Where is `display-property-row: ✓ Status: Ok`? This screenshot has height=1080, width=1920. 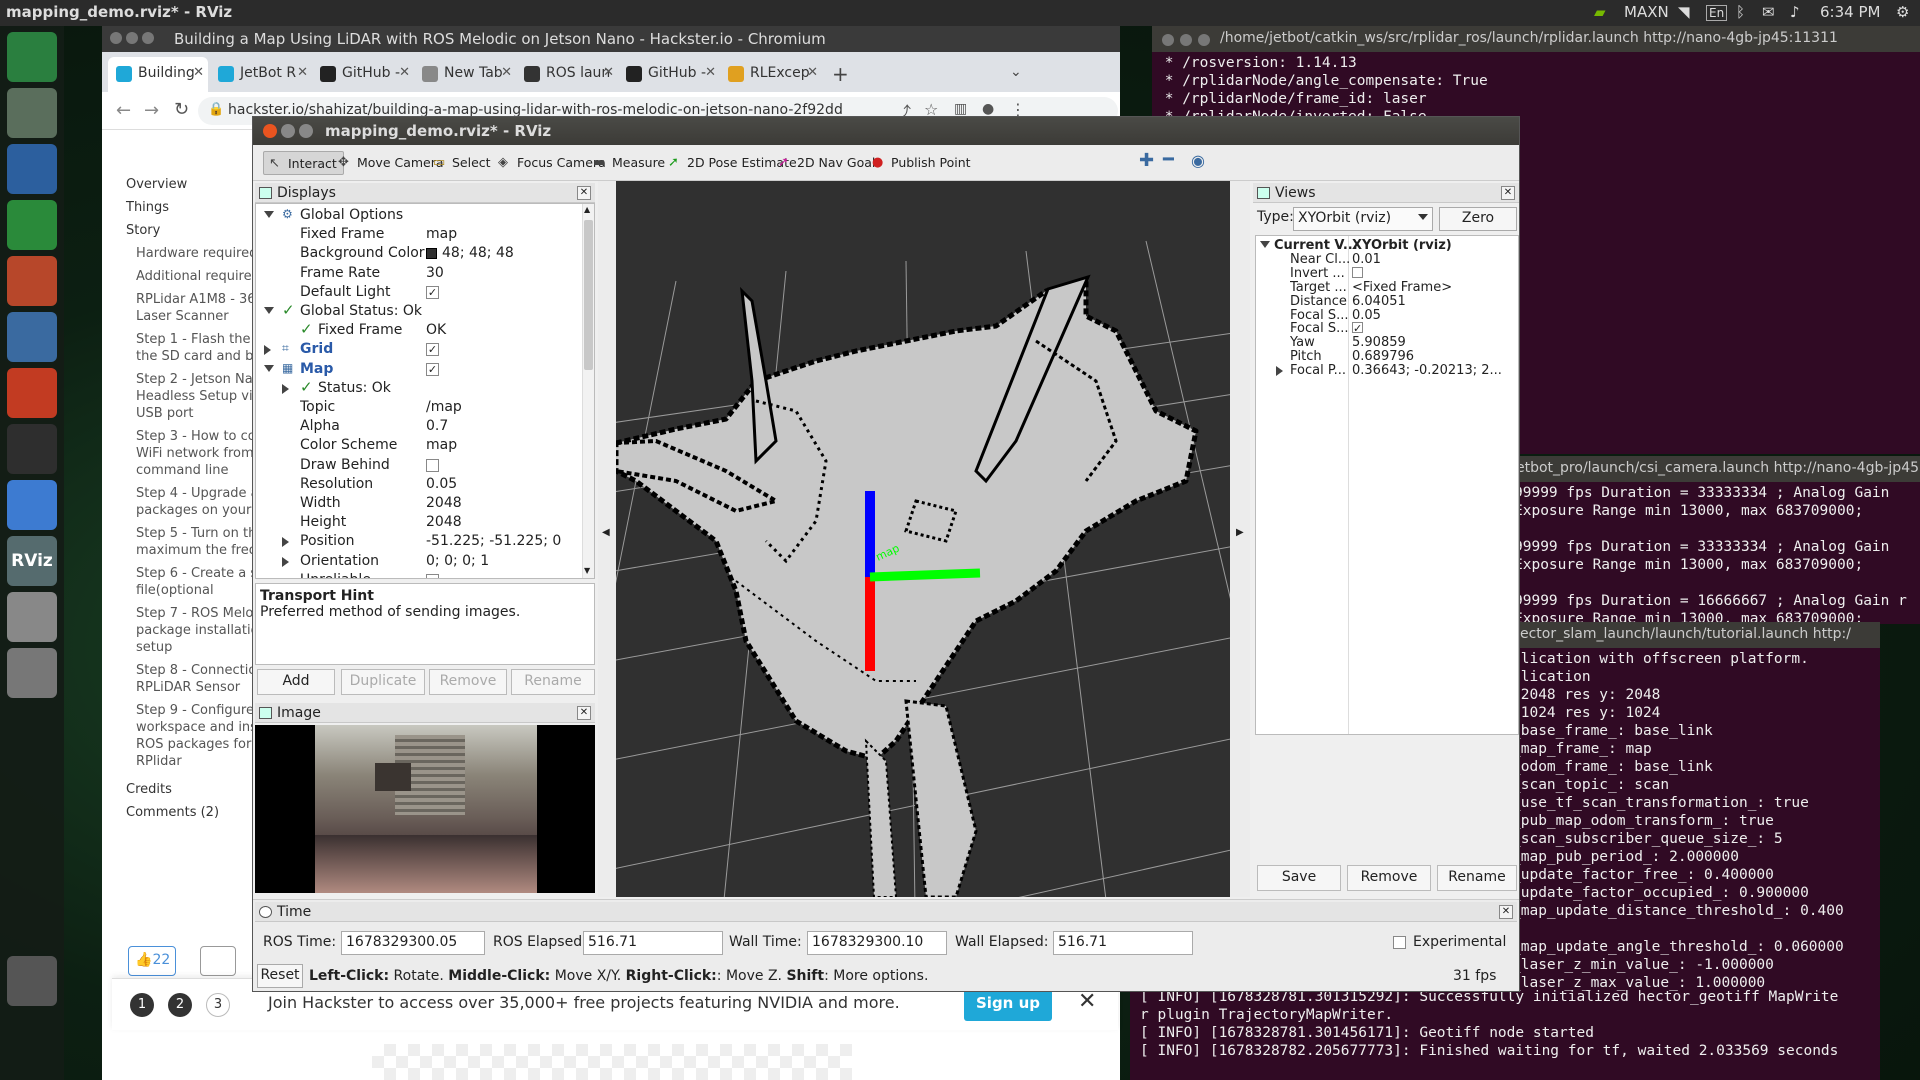
display-property-row: ✓ Status: Ok is located at coordinates (418, 388).